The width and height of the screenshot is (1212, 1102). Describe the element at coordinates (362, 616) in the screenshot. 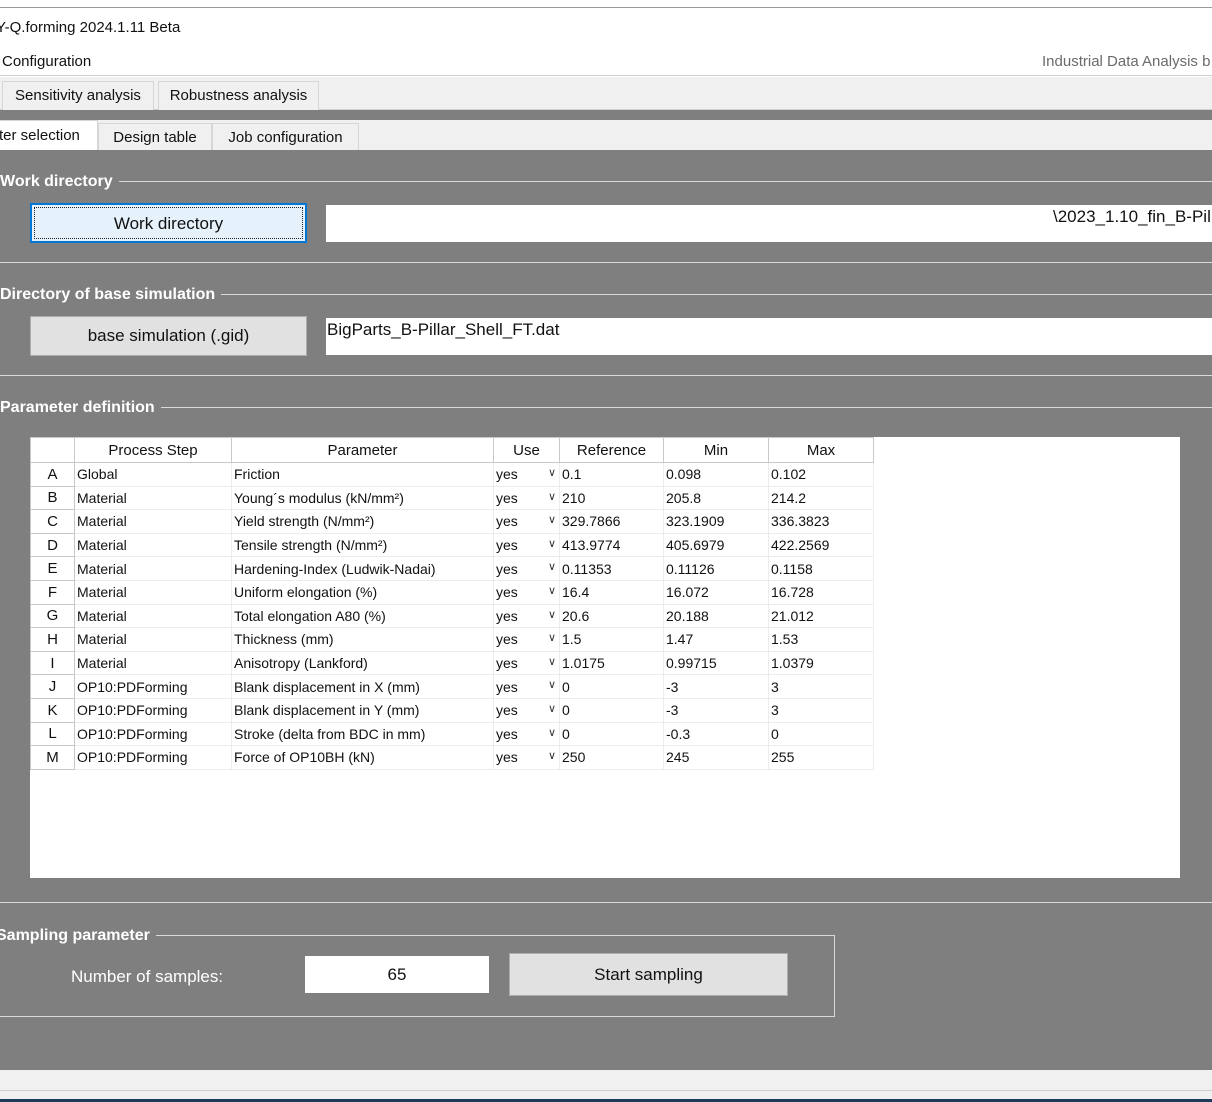

I see `cell-parameter: Total elongation A80 (%)` at that location.